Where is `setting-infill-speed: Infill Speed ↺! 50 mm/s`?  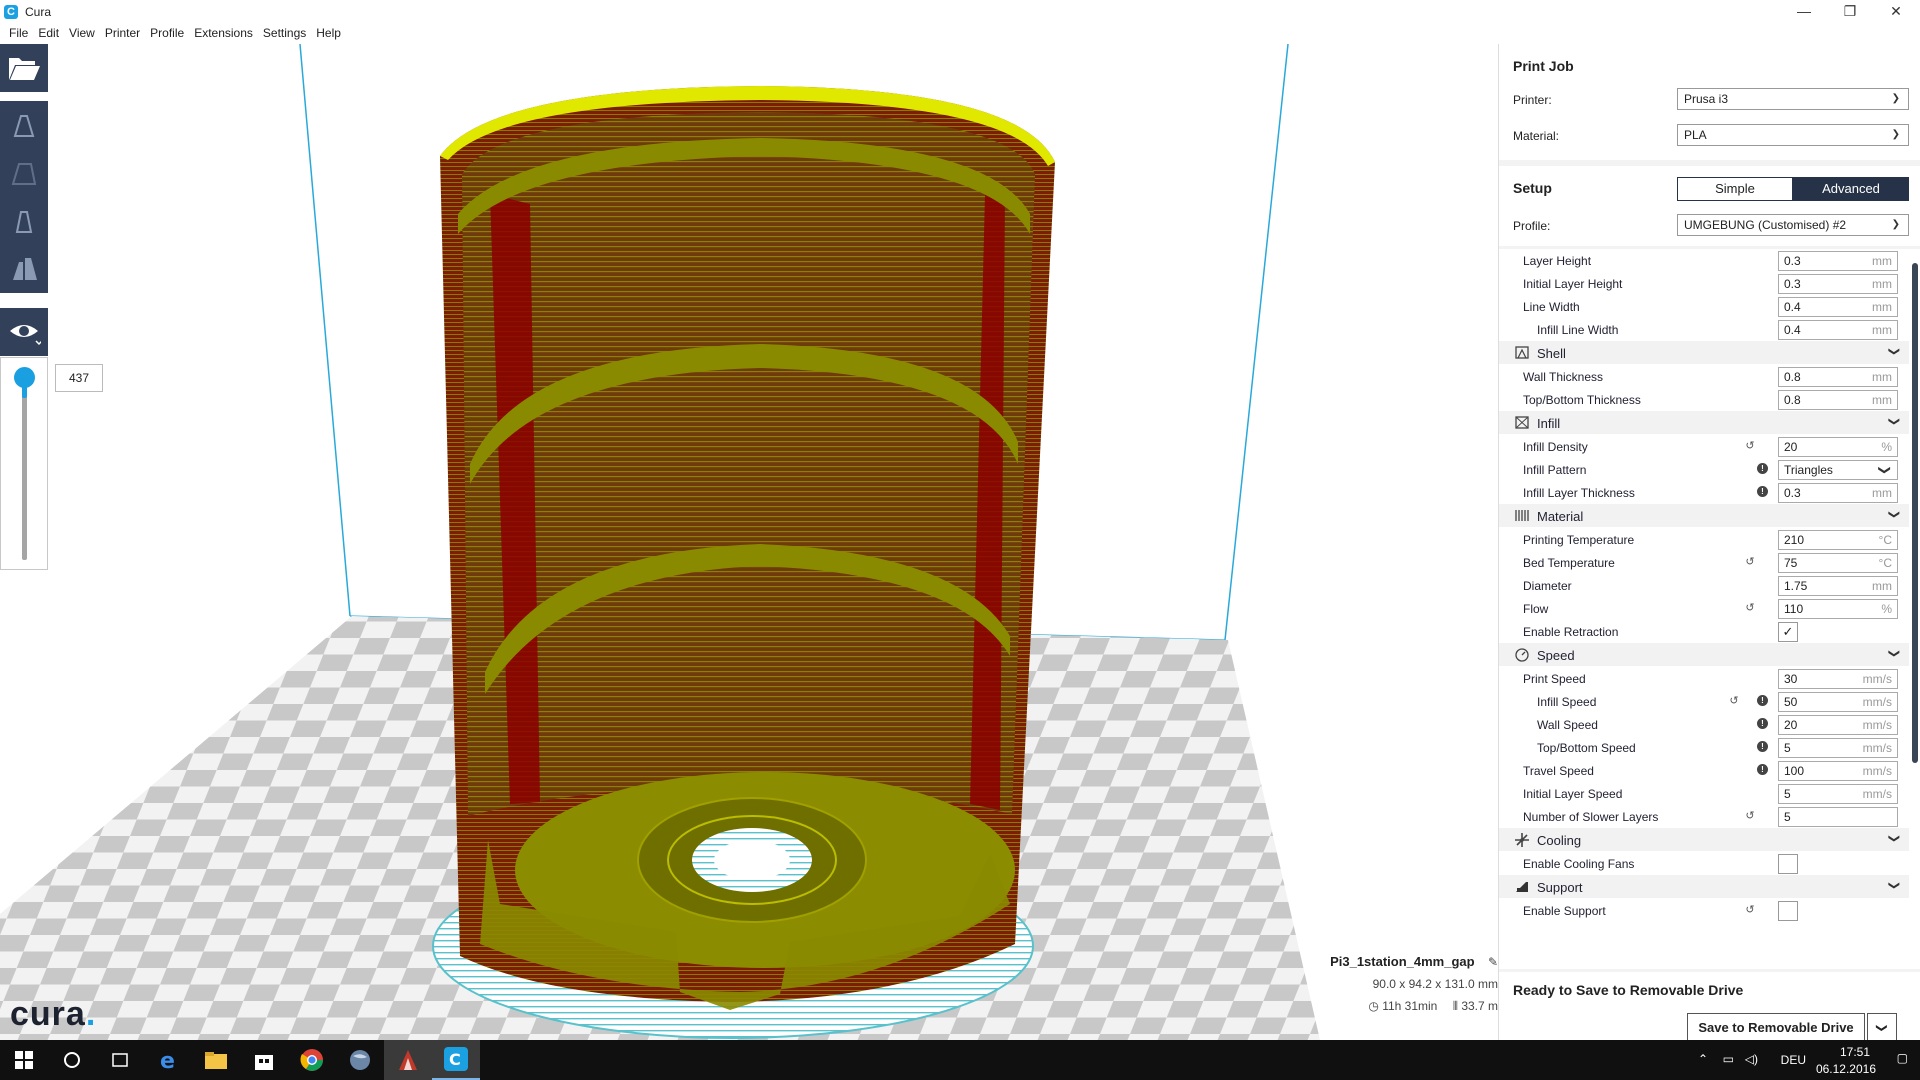 setting-infill-speed: Infill Speed ↺! 50 mm/s is located at coordinates (1704, 701).